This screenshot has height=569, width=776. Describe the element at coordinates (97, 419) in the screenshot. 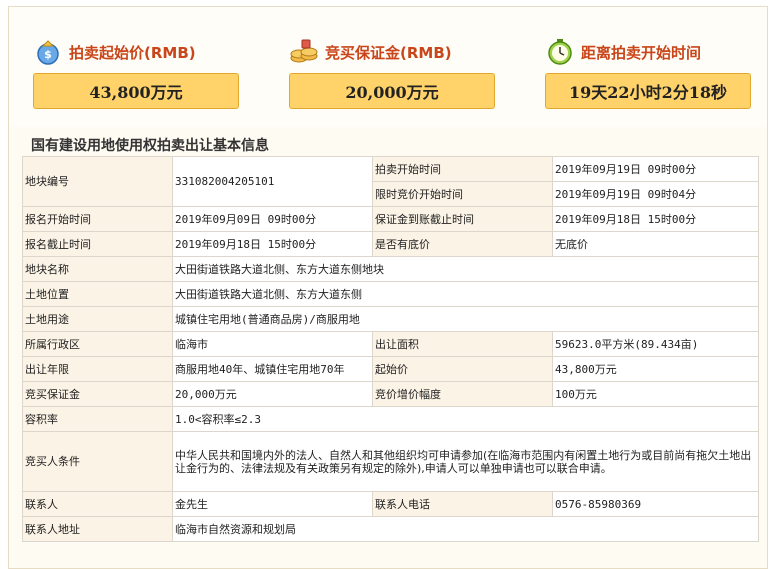

I see `far-label: 容积率` at that location.